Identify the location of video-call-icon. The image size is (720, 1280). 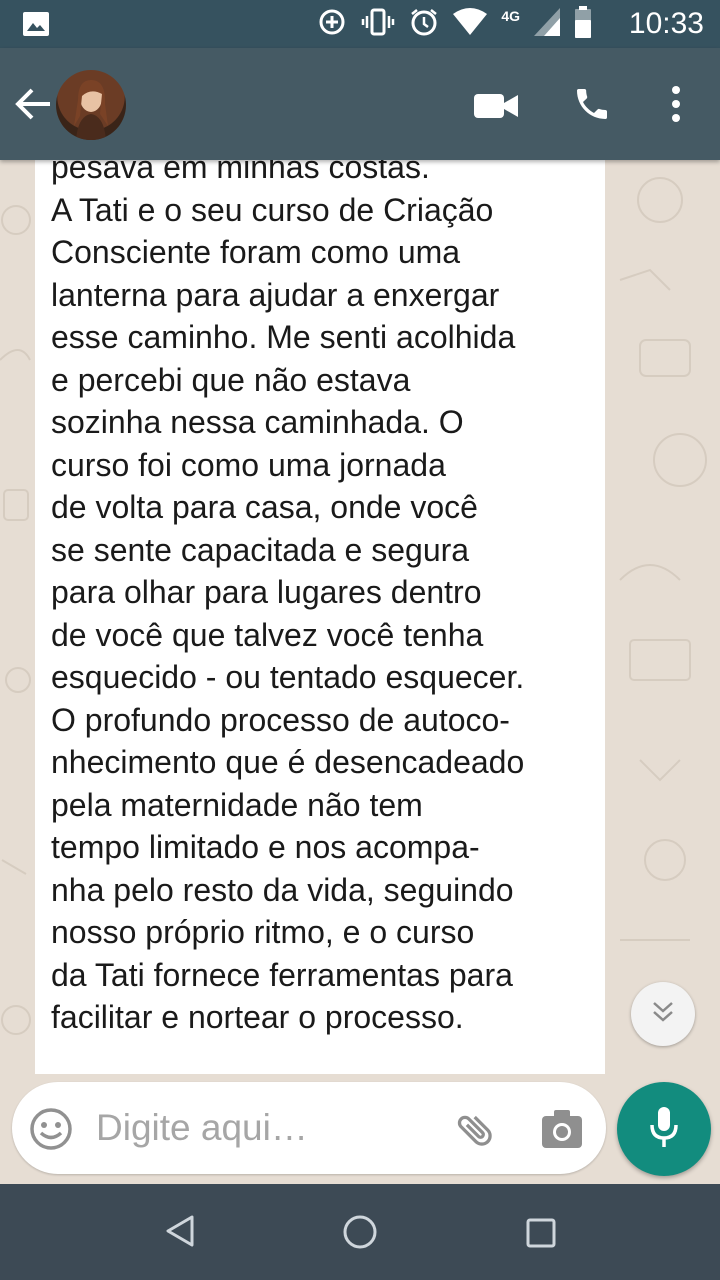
(496, 108).